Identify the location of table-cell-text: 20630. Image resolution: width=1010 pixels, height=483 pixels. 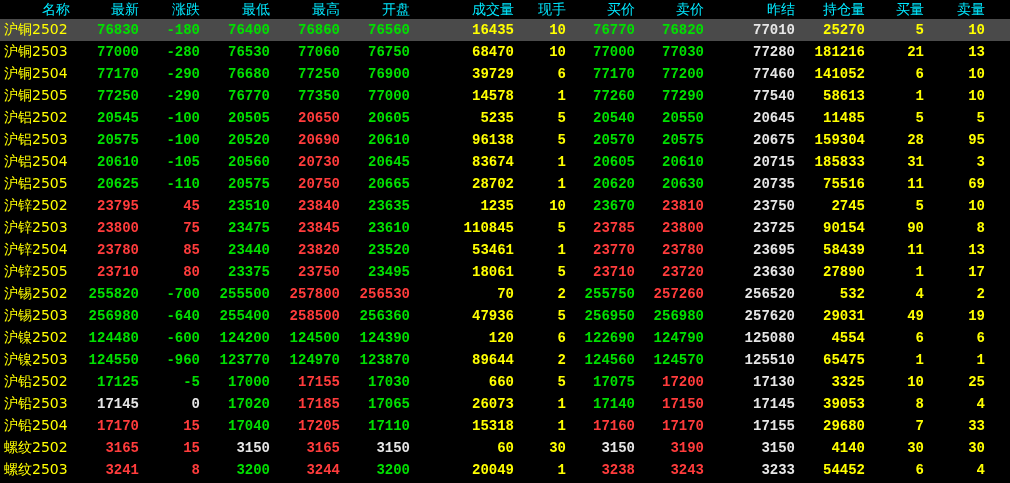
(682, 184).